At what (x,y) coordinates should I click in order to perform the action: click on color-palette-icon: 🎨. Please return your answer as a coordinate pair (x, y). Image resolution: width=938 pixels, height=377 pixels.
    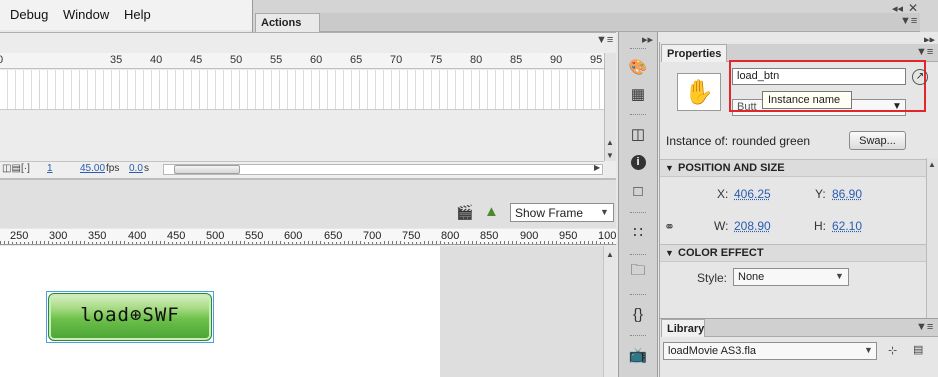
    Looking at the image, I should click on (638, 67).